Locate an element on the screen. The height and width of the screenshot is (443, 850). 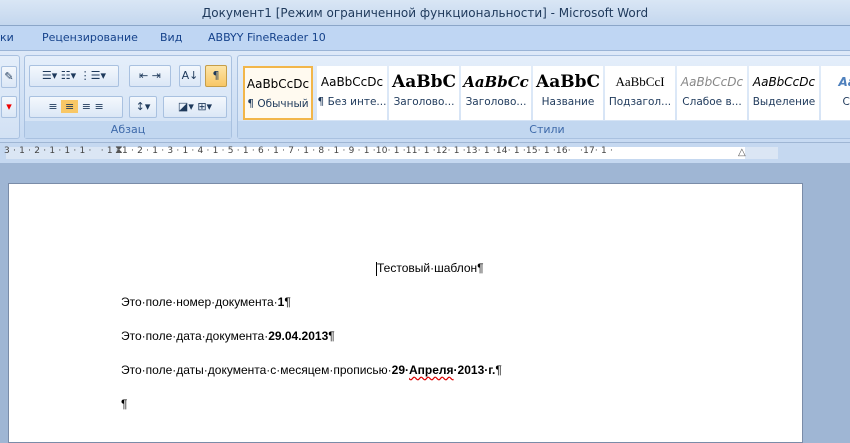
tab-review: Рецензирование is located at coordinates (90, 37).